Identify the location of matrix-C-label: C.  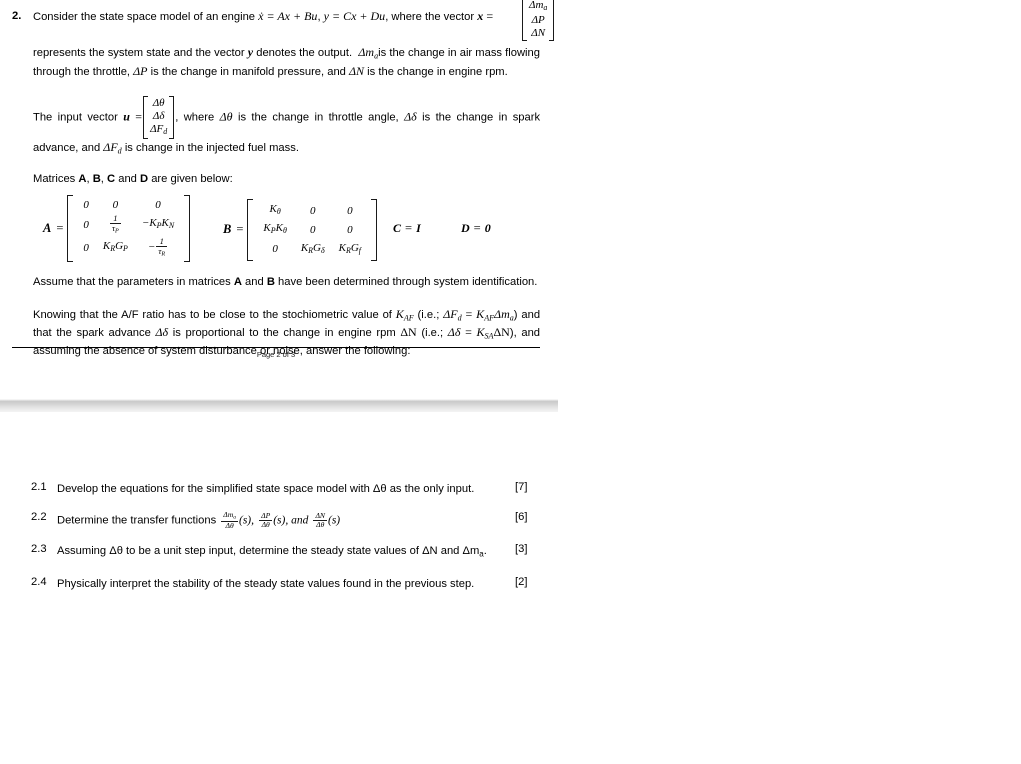
(397, 228).